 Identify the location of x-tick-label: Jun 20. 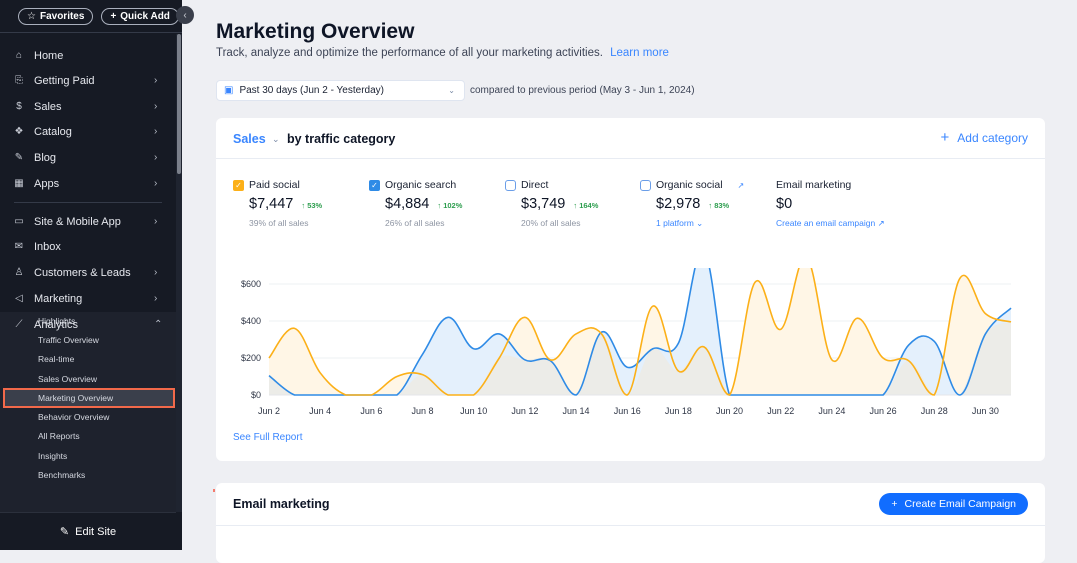
(729, 411).